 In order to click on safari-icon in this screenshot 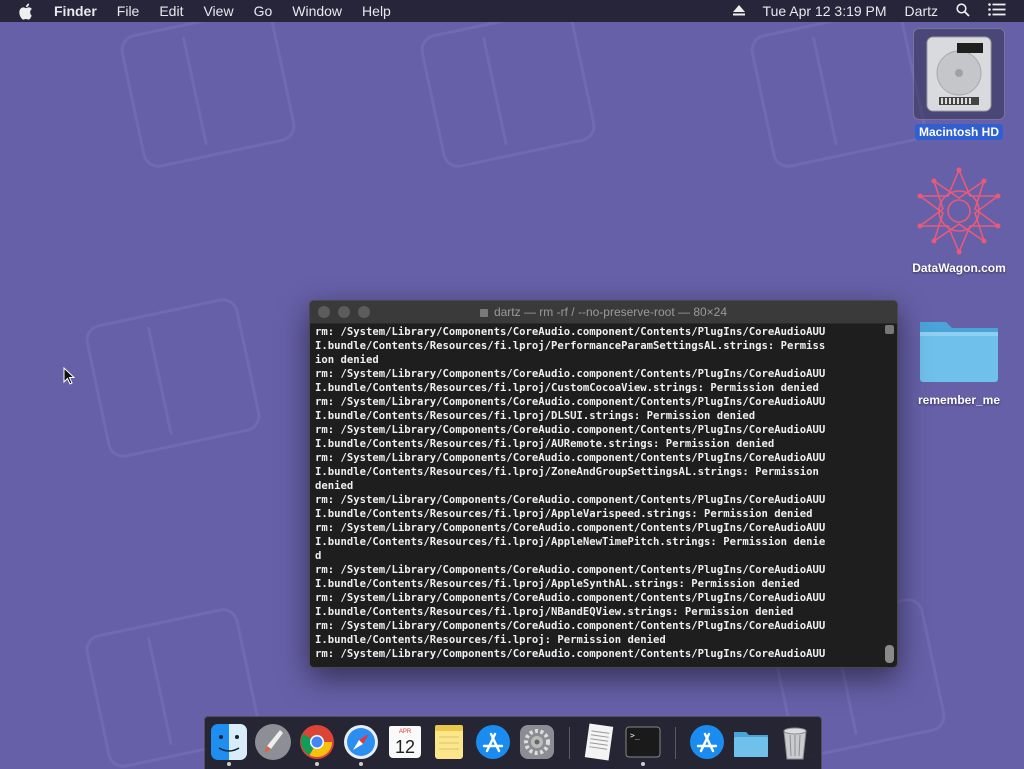, I will do `click(361, 744)`.